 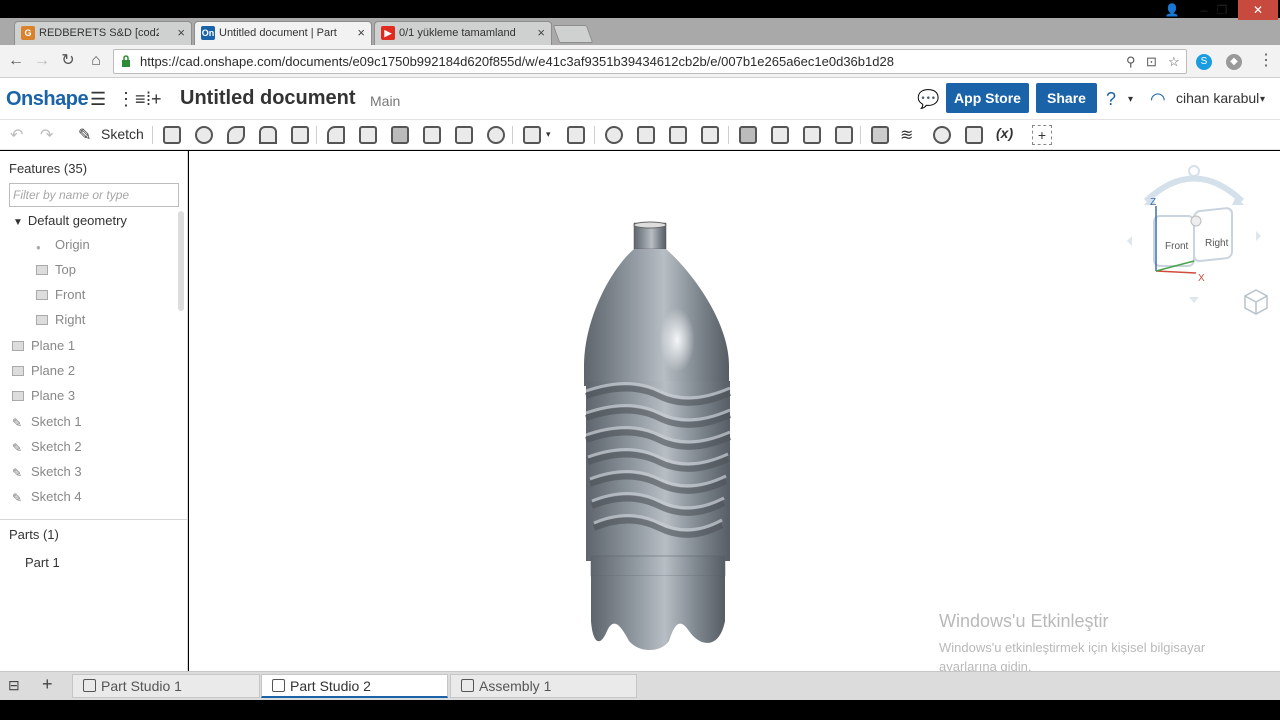 What do you see at coordinates (1111, 99) in the screenshot?
I see `help-icon: ?` at bounding box center [1111, 99].